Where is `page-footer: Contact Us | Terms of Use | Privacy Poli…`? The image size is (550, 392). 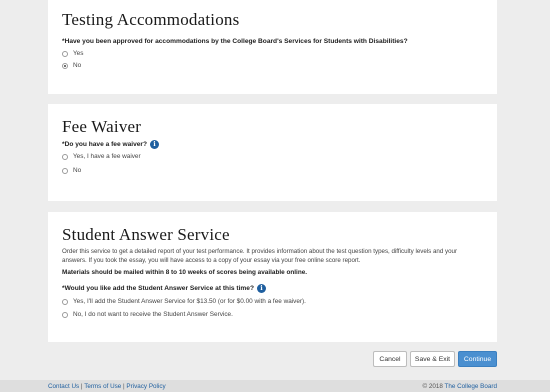
page-footer: Contact Us | Terms of Use | Privacy Poli… is located at coordinates (275, 386).